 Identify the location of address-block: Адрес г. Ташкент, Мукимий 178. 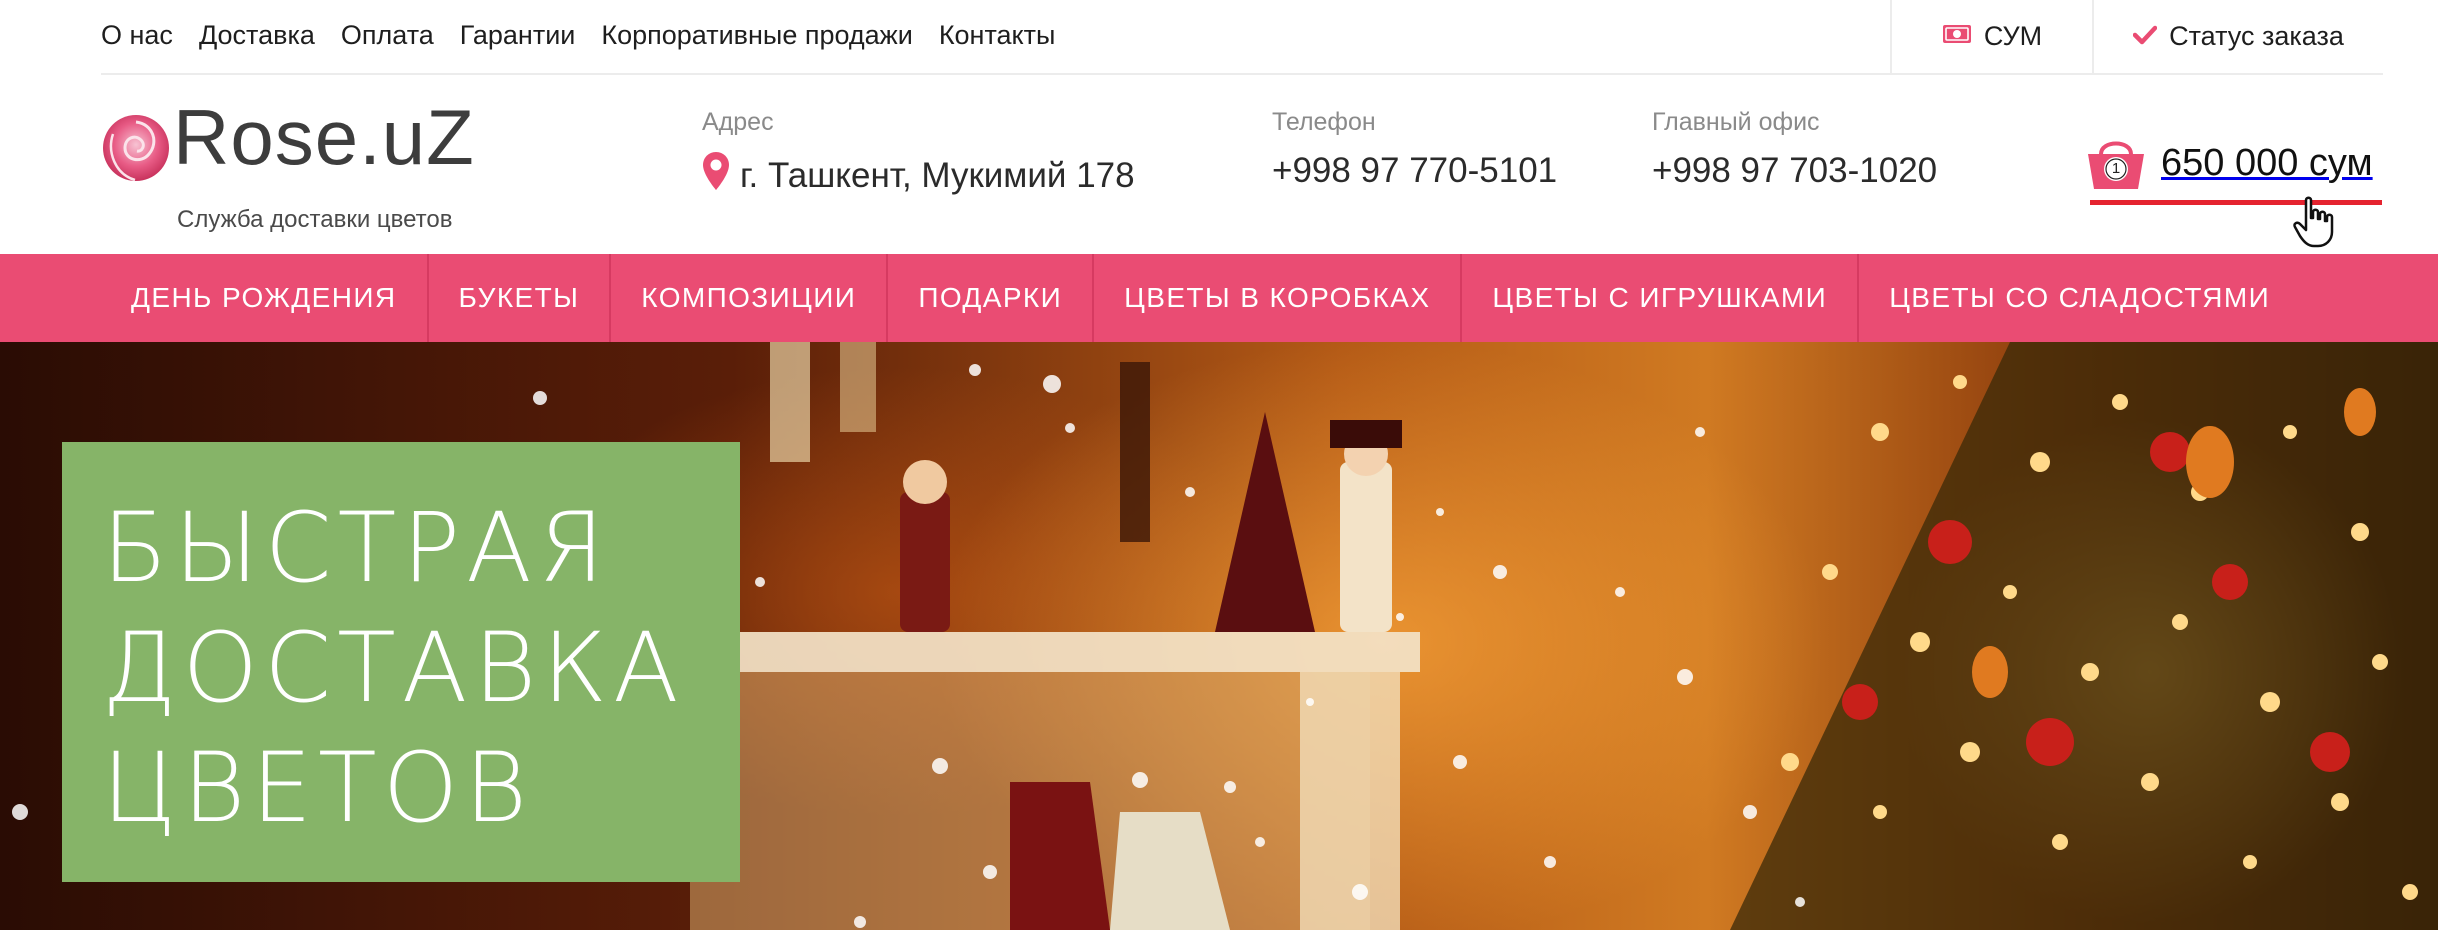
(918, 154).